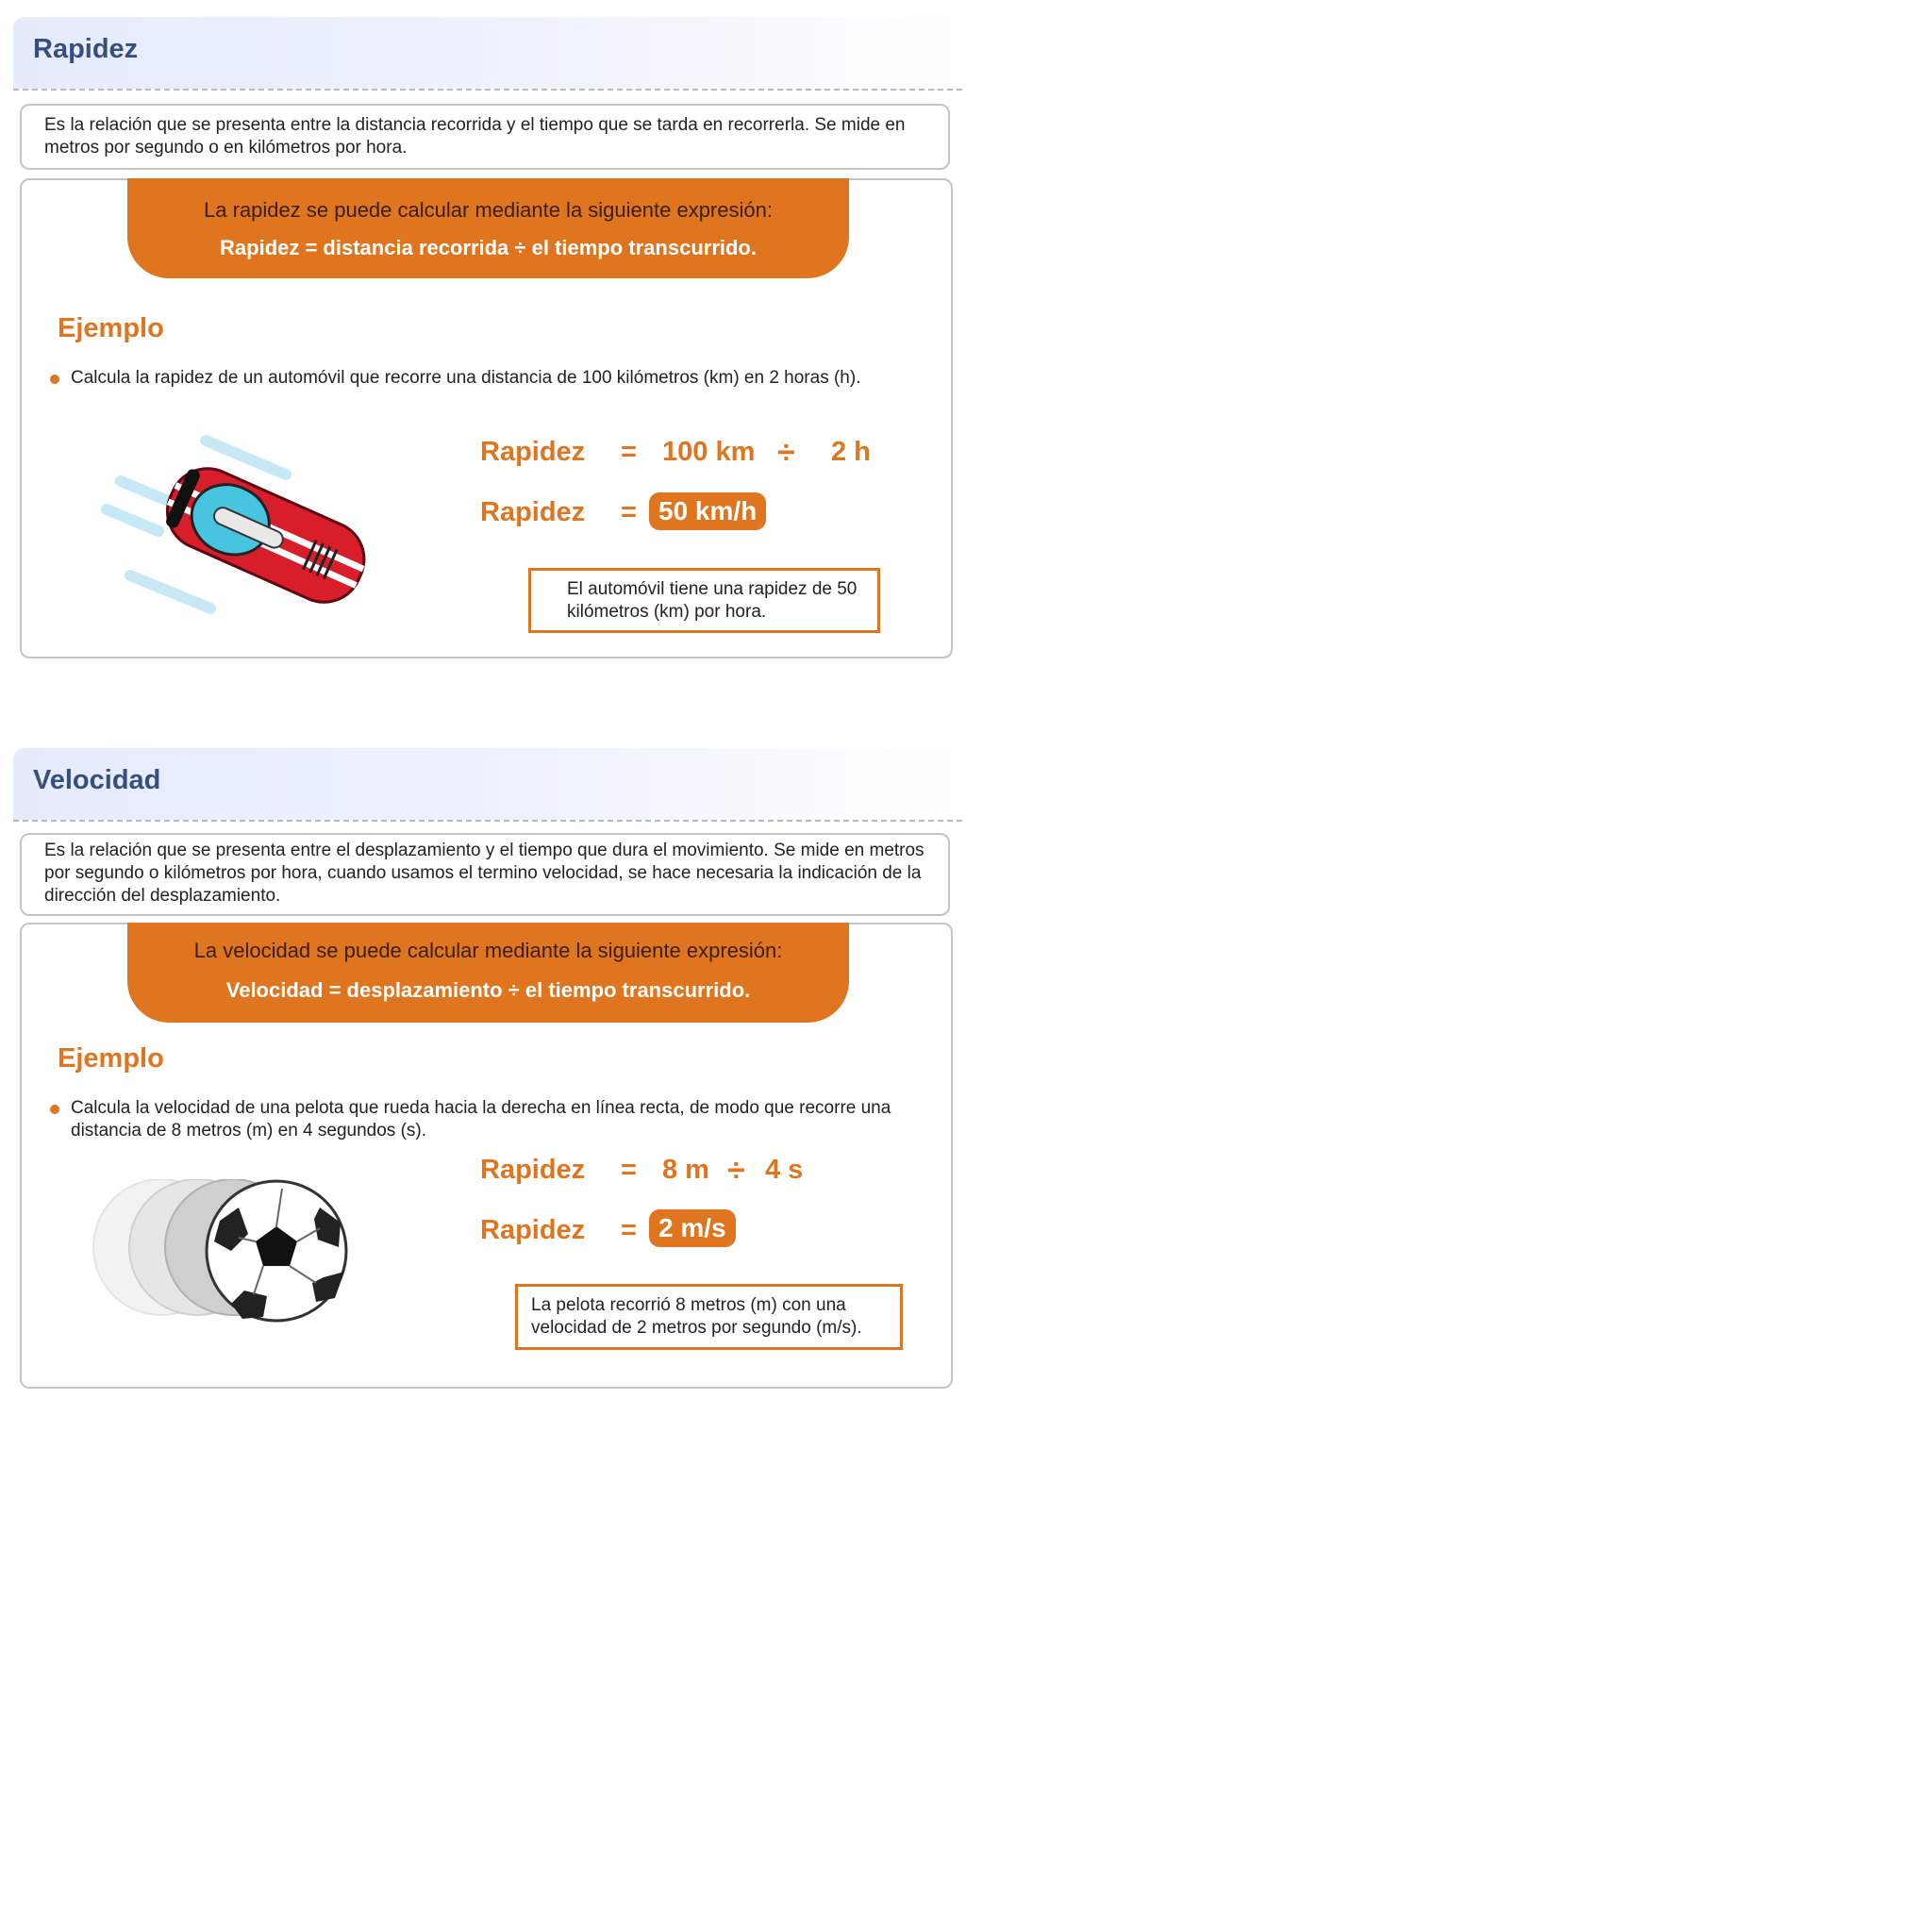 This screenshot has height=1932, width=1932. I want to click on section-title: Velocidad, so click(97, 780).